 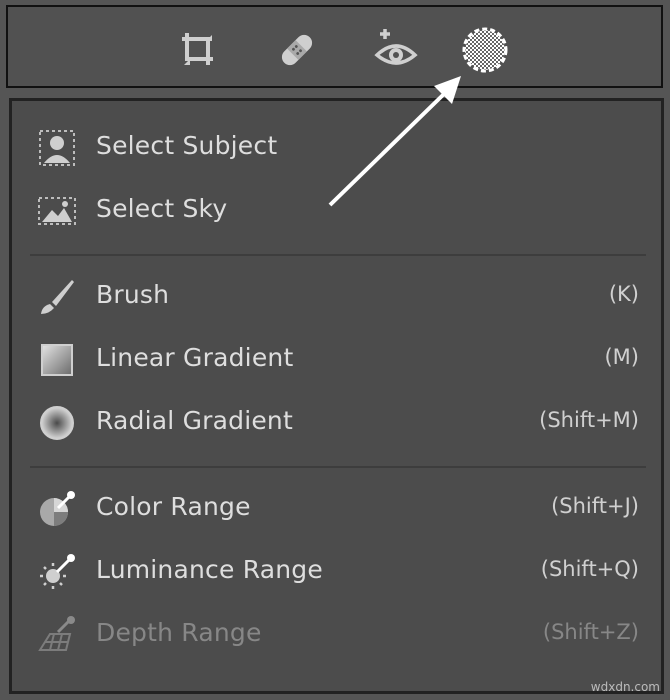 What do you see at coordinates (595, 506) in the screenshot?
I see `menu-item-shortcut: (Shift+J)` at bounding box center [595, 506].